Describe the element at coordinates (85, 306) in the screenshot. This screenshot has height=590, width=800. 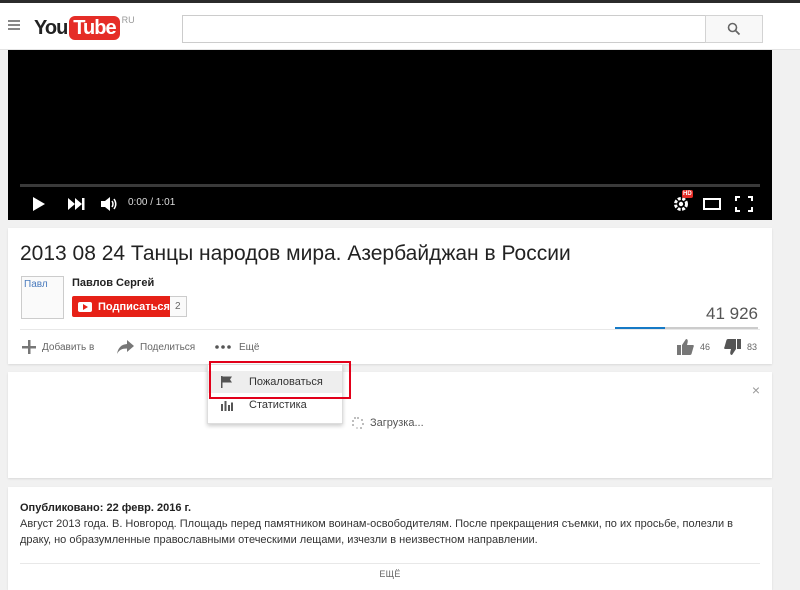
I see `youtube-play-icon` at that location.